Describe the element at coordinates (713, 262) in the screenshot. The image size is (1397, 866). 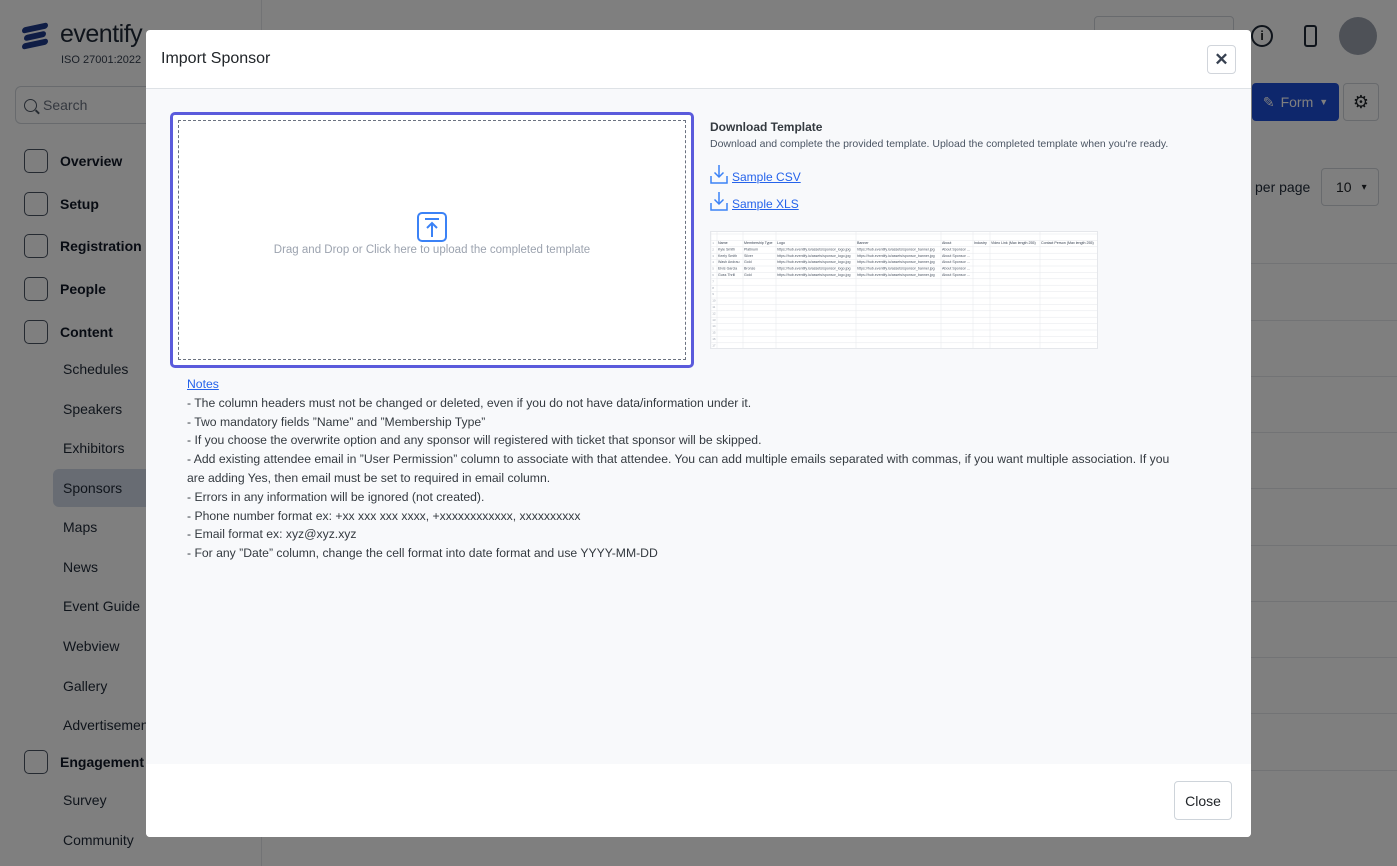
I see `preview-row-number: 4` at that location.